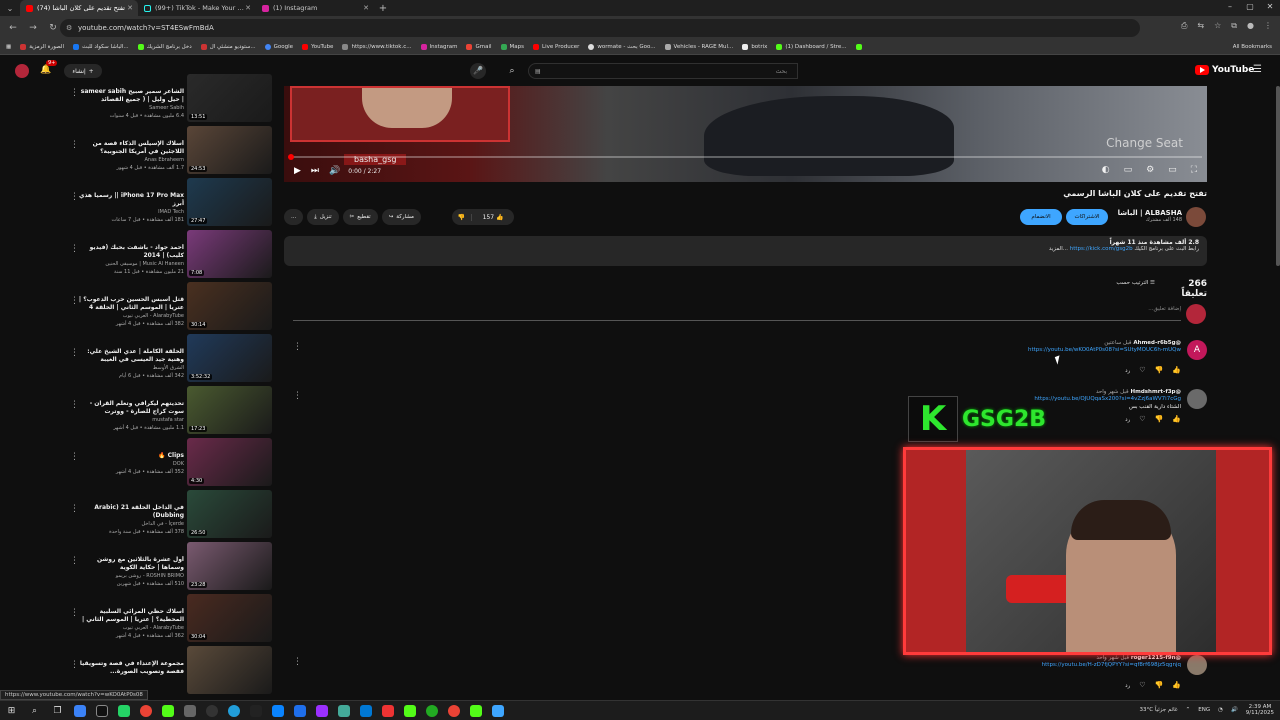 This screenshot has height=720, width=1280. I want to click on bookmark-star-icon: ☆, so click(1217, 26).